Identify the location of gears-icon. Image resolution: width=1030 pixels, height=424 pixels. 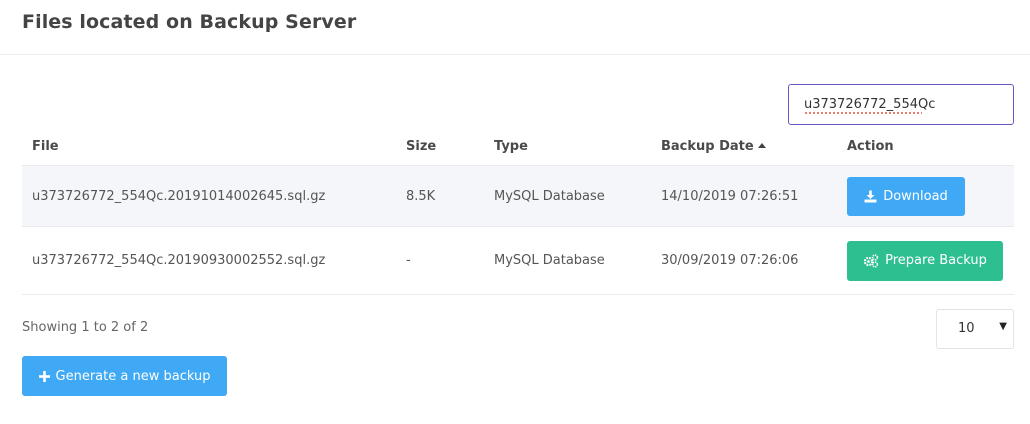
(871, 260).